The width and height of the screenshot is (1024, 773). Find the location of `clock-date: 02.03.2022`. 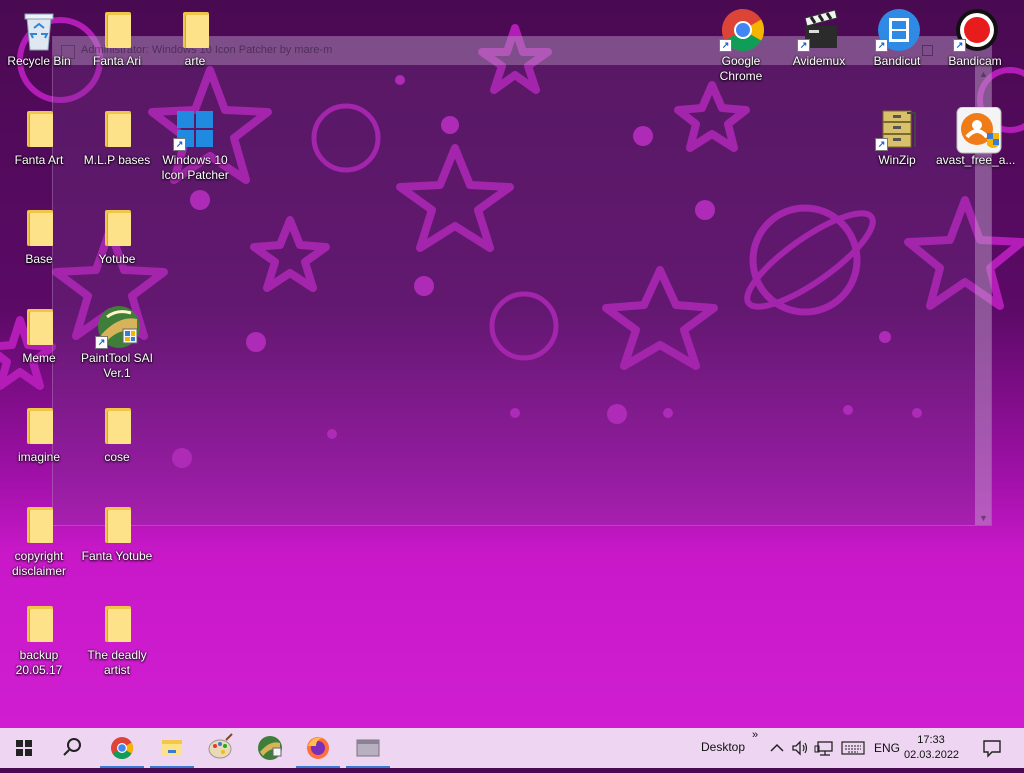

clock-date: 02.03.2022 is located at coordinates (932, 755).